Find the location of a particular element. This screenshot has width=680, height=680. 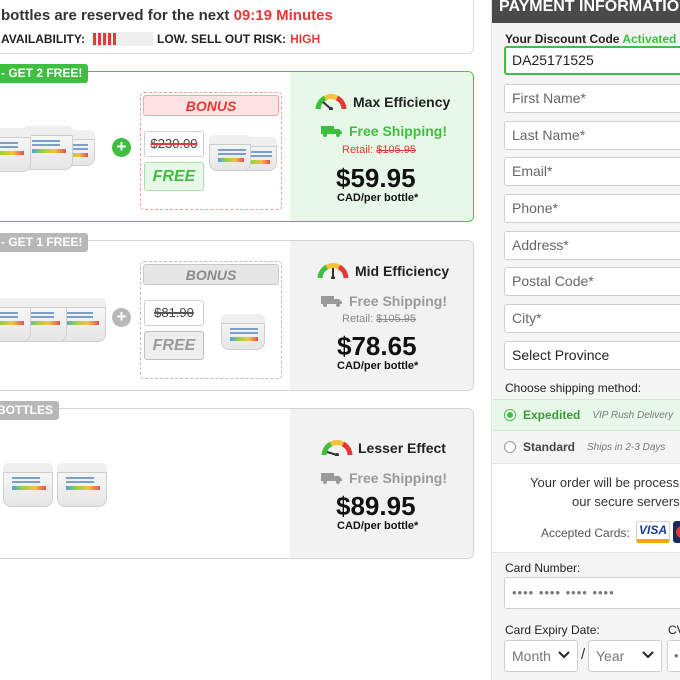

shipping-option-expedited: Expedited VIP Rush Delivery is located at coordinates (586, 415).